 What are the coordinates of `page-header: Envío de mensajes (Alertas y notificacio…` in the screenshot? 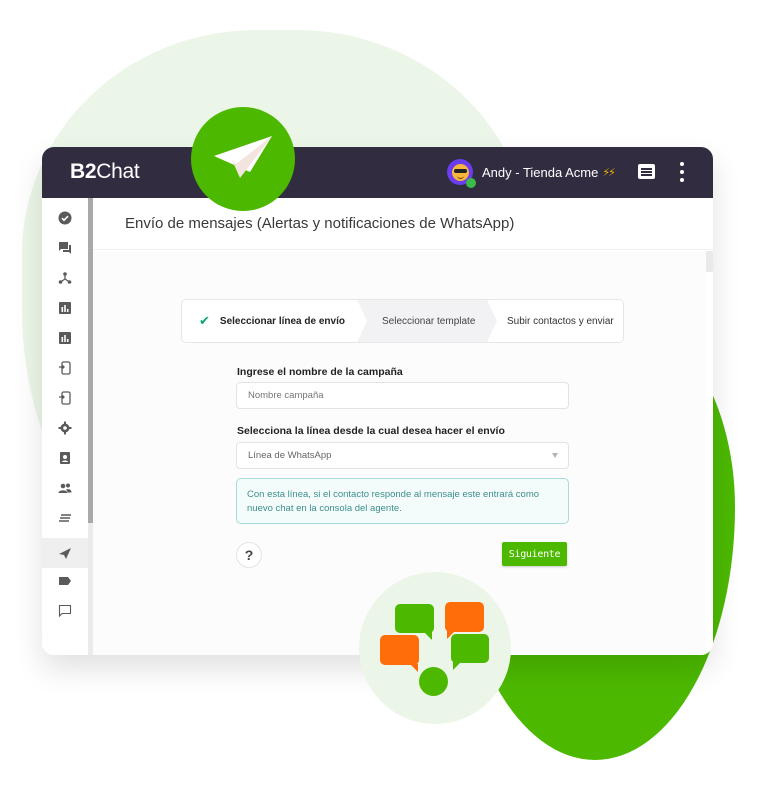 It's located at (403, 224).